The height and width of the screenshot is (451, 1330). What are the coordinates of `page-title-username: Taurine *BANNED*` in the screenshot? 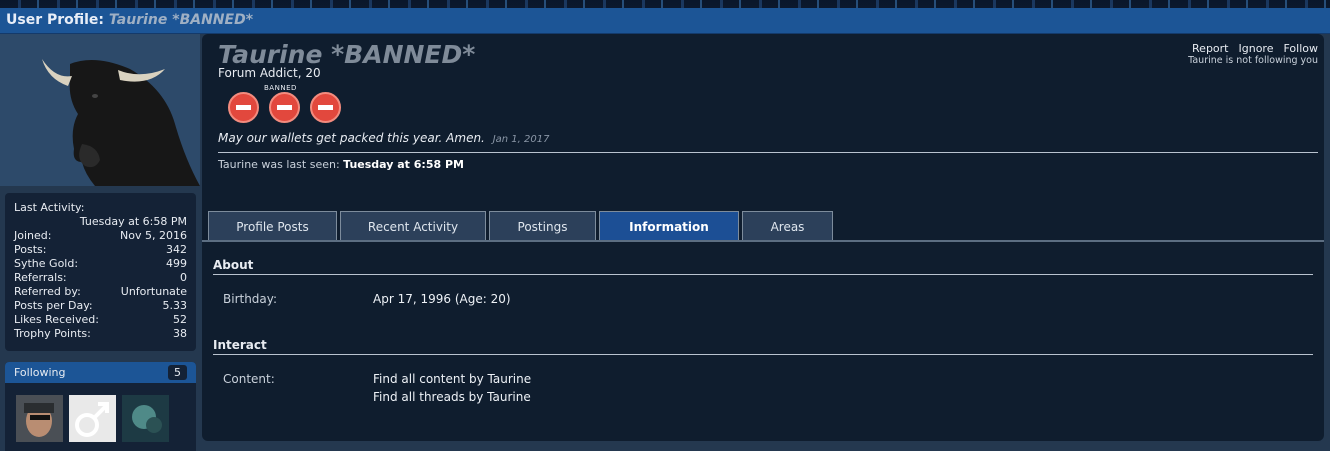 It's located at (181, 20).